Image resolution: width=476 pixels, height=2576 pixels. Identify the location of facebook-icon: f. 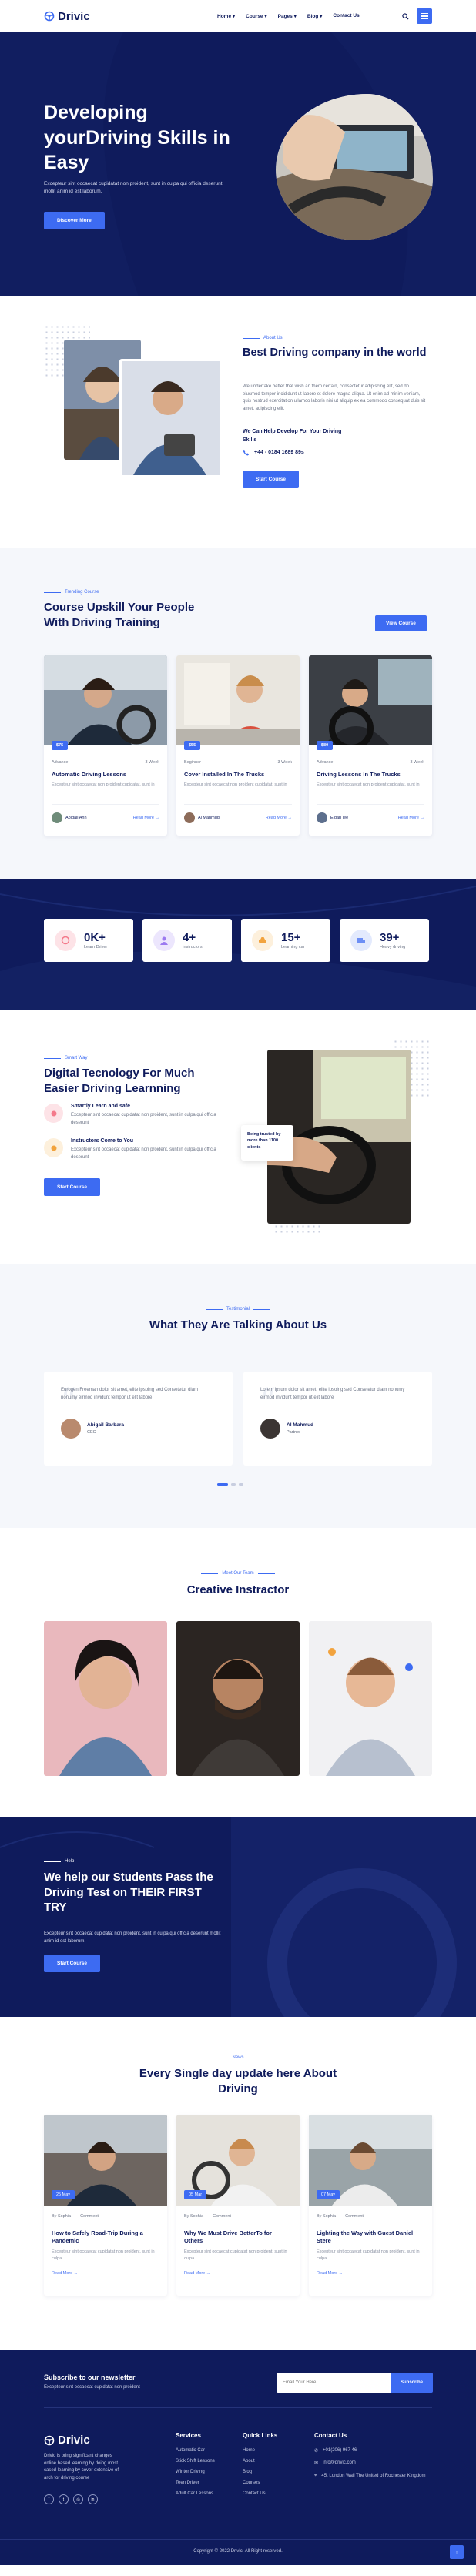
(49, 2499).